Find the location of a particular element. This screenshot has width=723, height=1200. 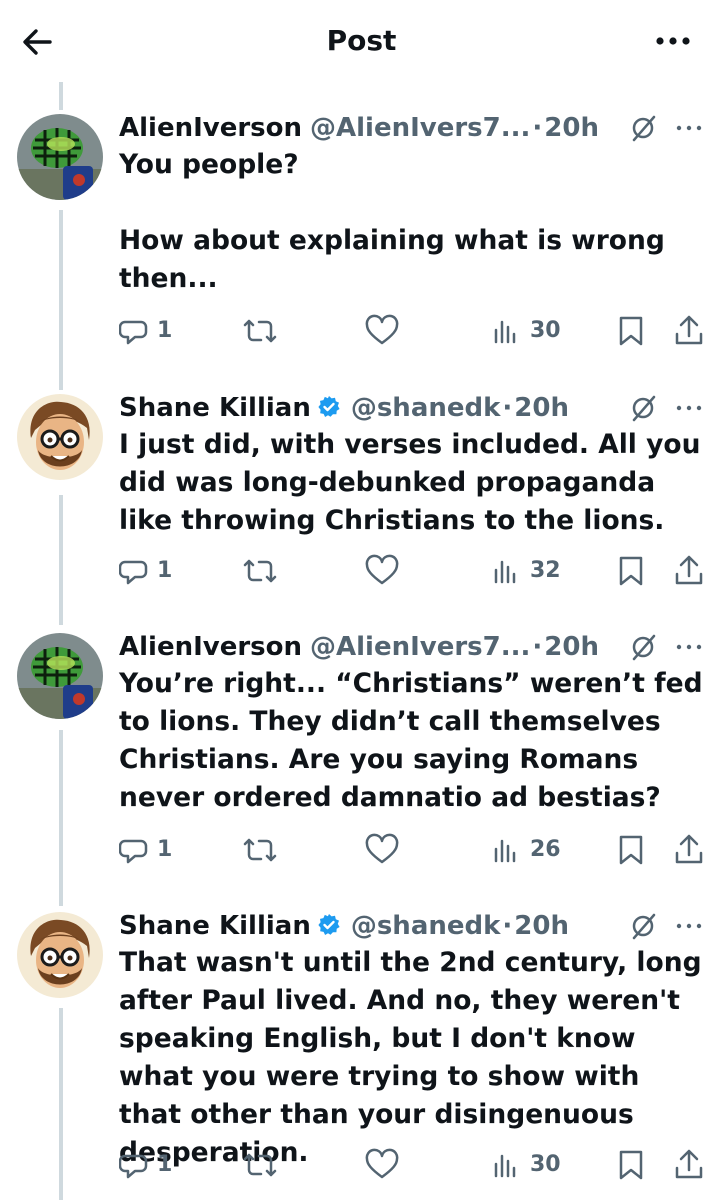

page-title: Post is located at coordinates (361, 40).